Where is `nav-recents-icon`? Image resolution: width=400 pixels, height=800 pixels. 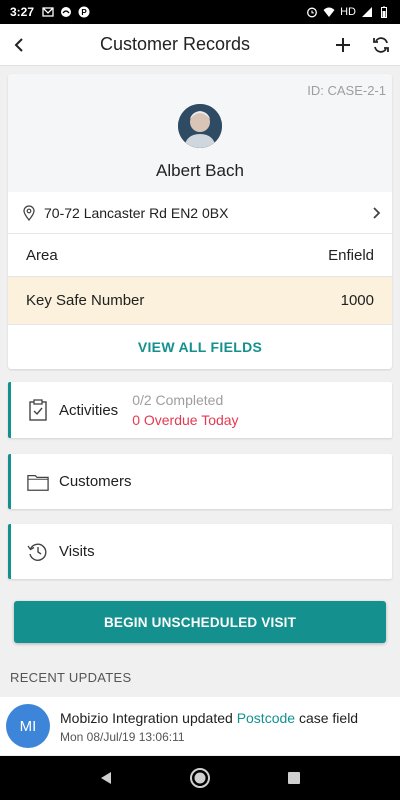
nav-recents-icon is located at coordinates (294, 778).